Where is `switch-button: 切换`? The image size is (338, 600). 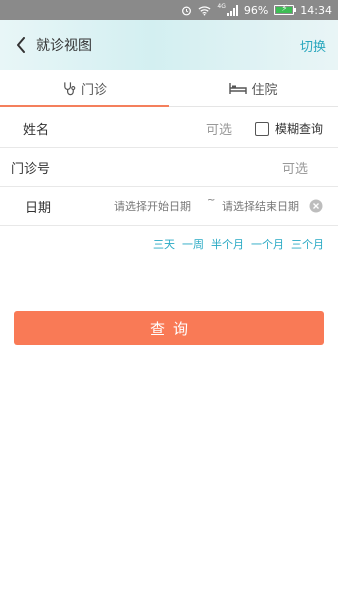
switch-button: 切换 is located at coordinates (313, 45).